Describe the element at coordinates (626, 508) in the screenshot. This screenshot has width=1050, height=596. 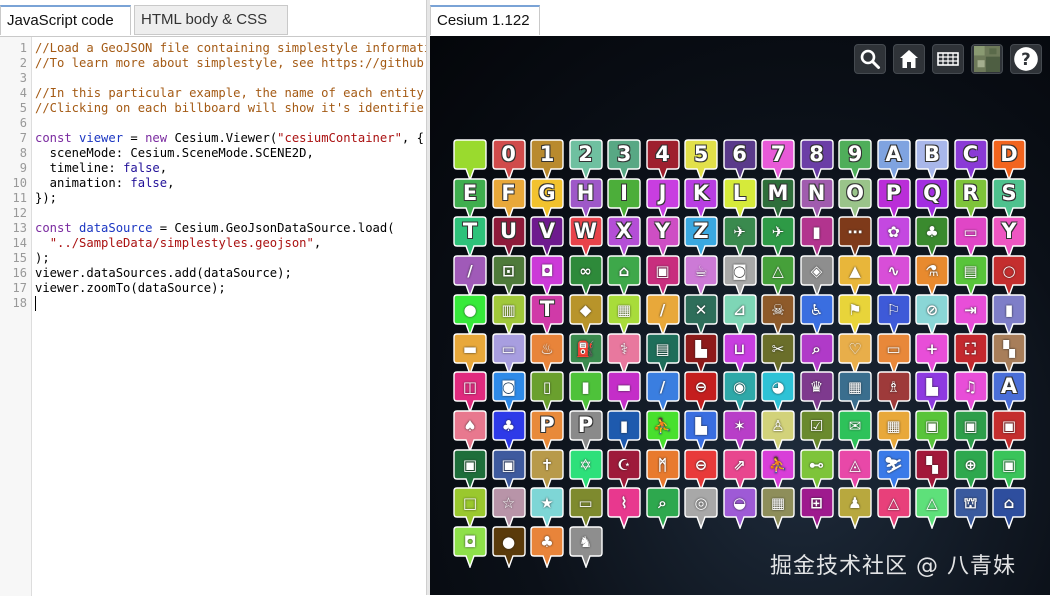
I see `billboard-marker: ⌇` at that location.